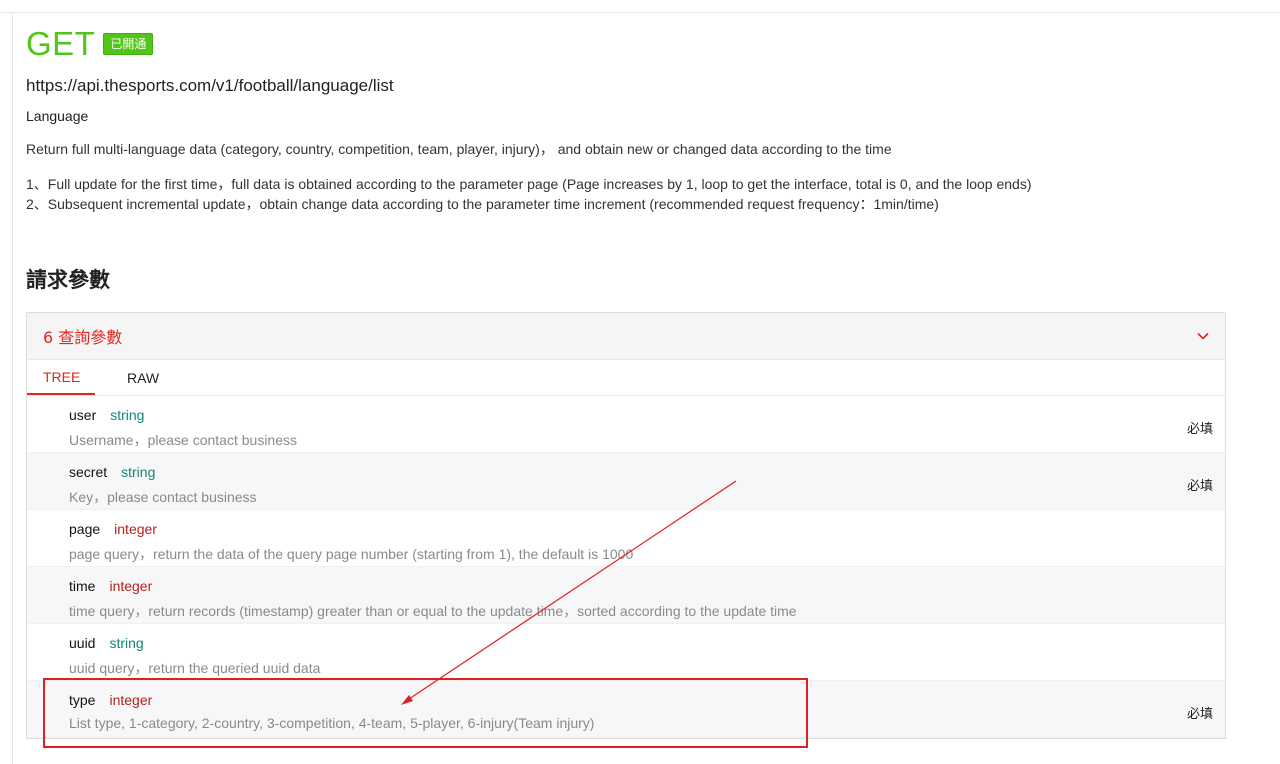 The width and height of the screenshot is (1280, 764). Describe the element at coordinates (113, 529) in the screenshot. I see `param-name: page integer` at that location.